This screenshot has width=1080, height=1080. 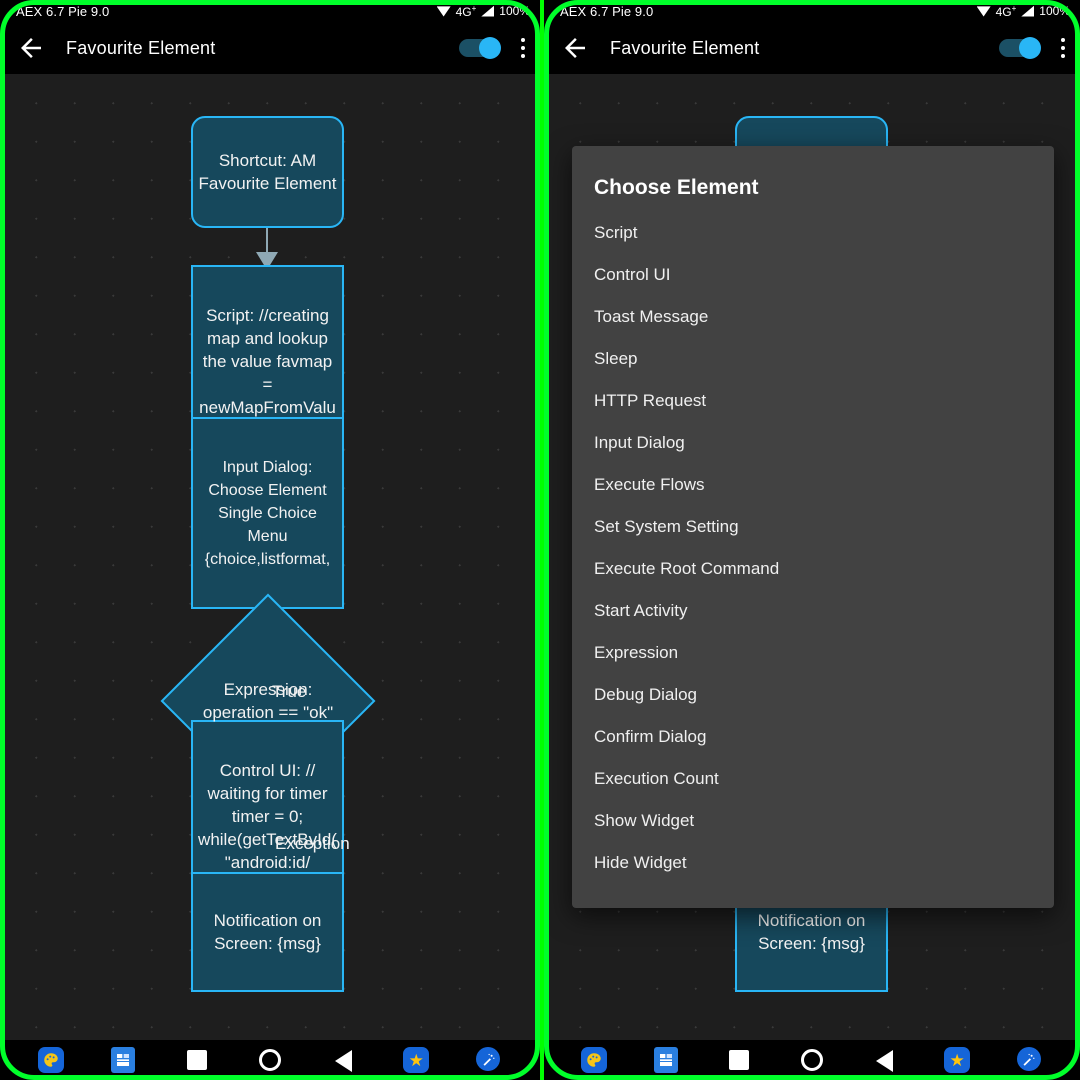 I want to click on dialog-option-start-activity: Start Activity, so click(x=813, y=611).